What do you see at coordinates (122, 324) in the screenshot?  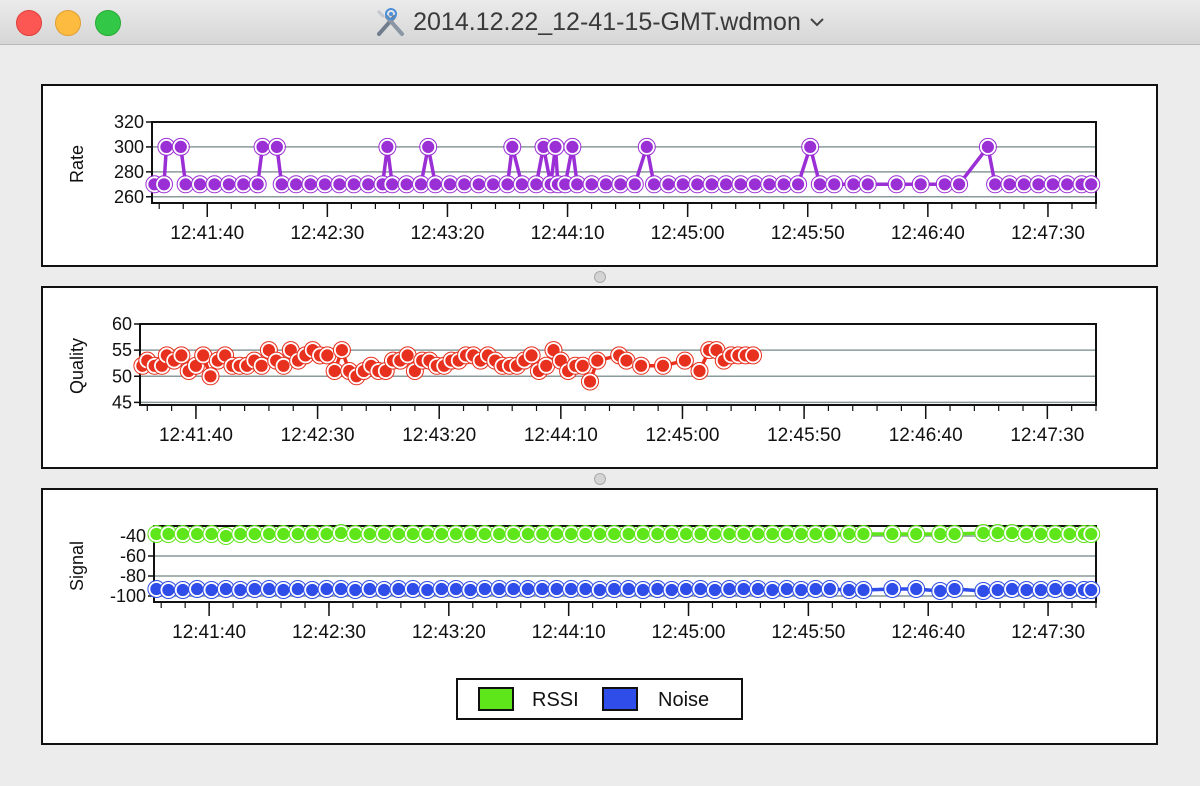 I see `y-tick-label: 60` at bounding box center [122, 324].